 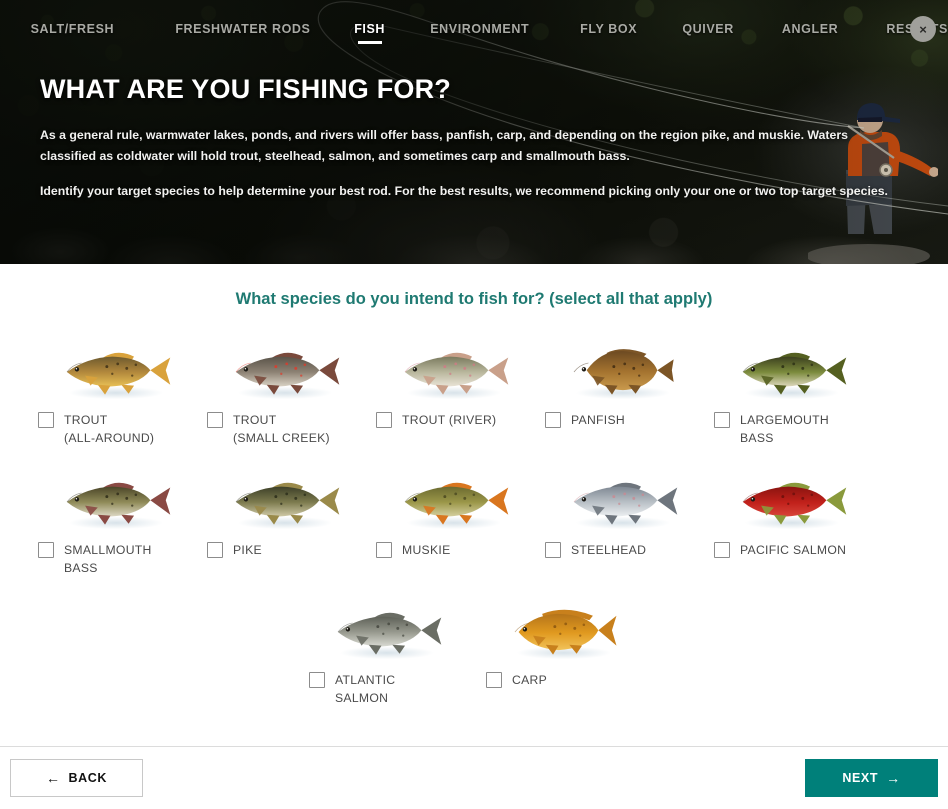 I want to click on steelhead-image, so click(x=625, y=506).